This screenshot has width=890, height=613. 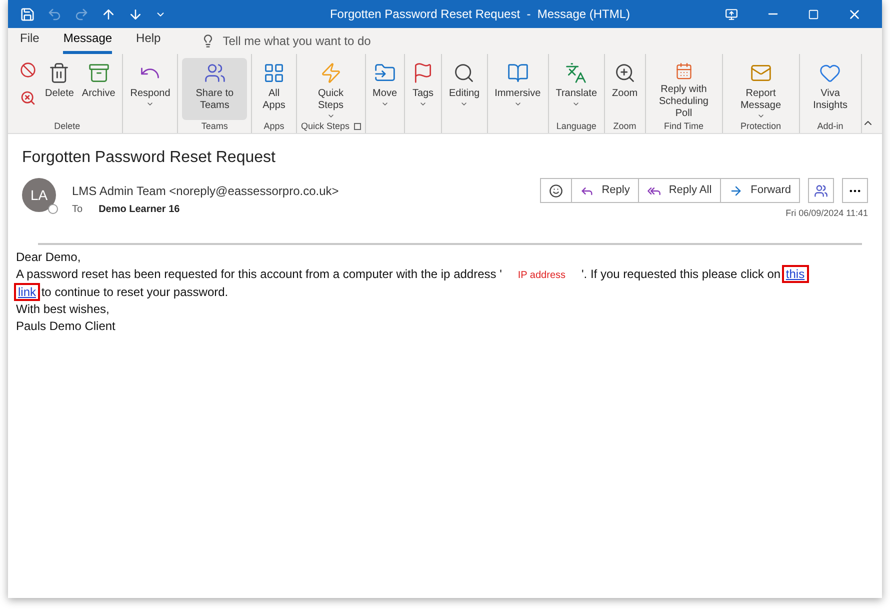 I want to click on link: this, so click(x=795, y=273).